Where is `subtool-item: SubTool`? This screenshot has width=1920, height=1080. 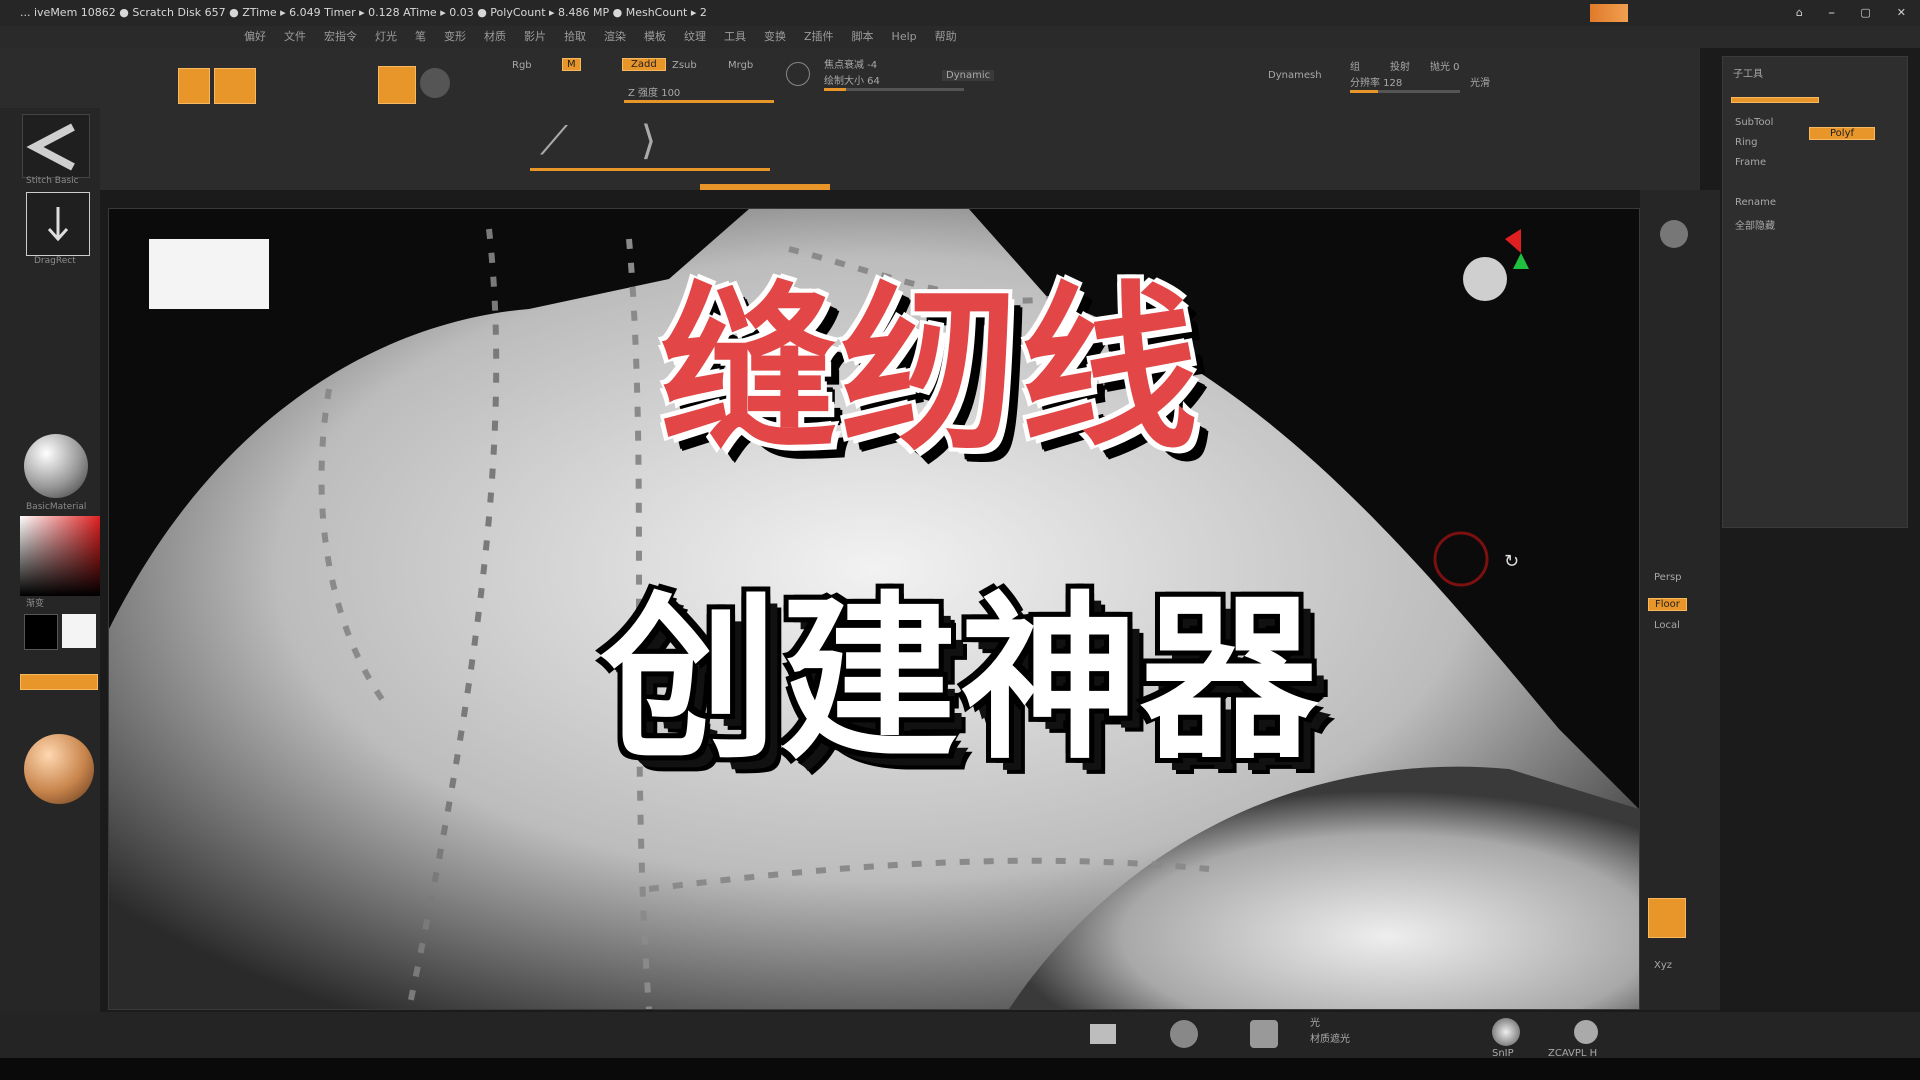 subtool-item: SubTool is located at coordinates (1754, 122).